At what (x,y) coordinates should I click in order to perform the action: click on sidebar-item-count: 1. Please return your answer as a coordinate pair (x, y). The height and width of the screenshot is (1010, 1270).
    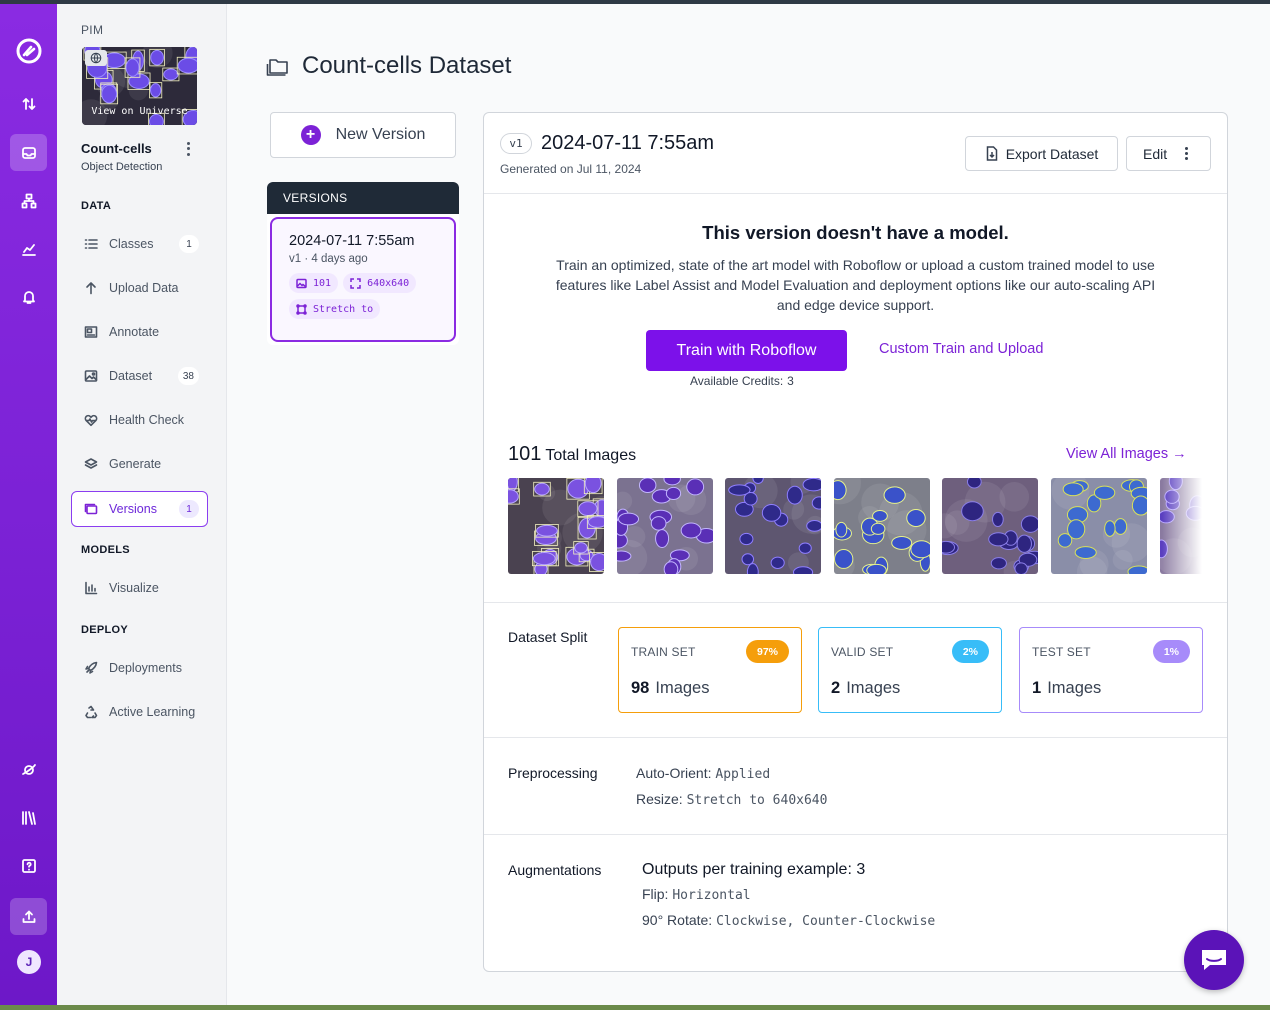
    Looking at the image, I should click on (189, 244).